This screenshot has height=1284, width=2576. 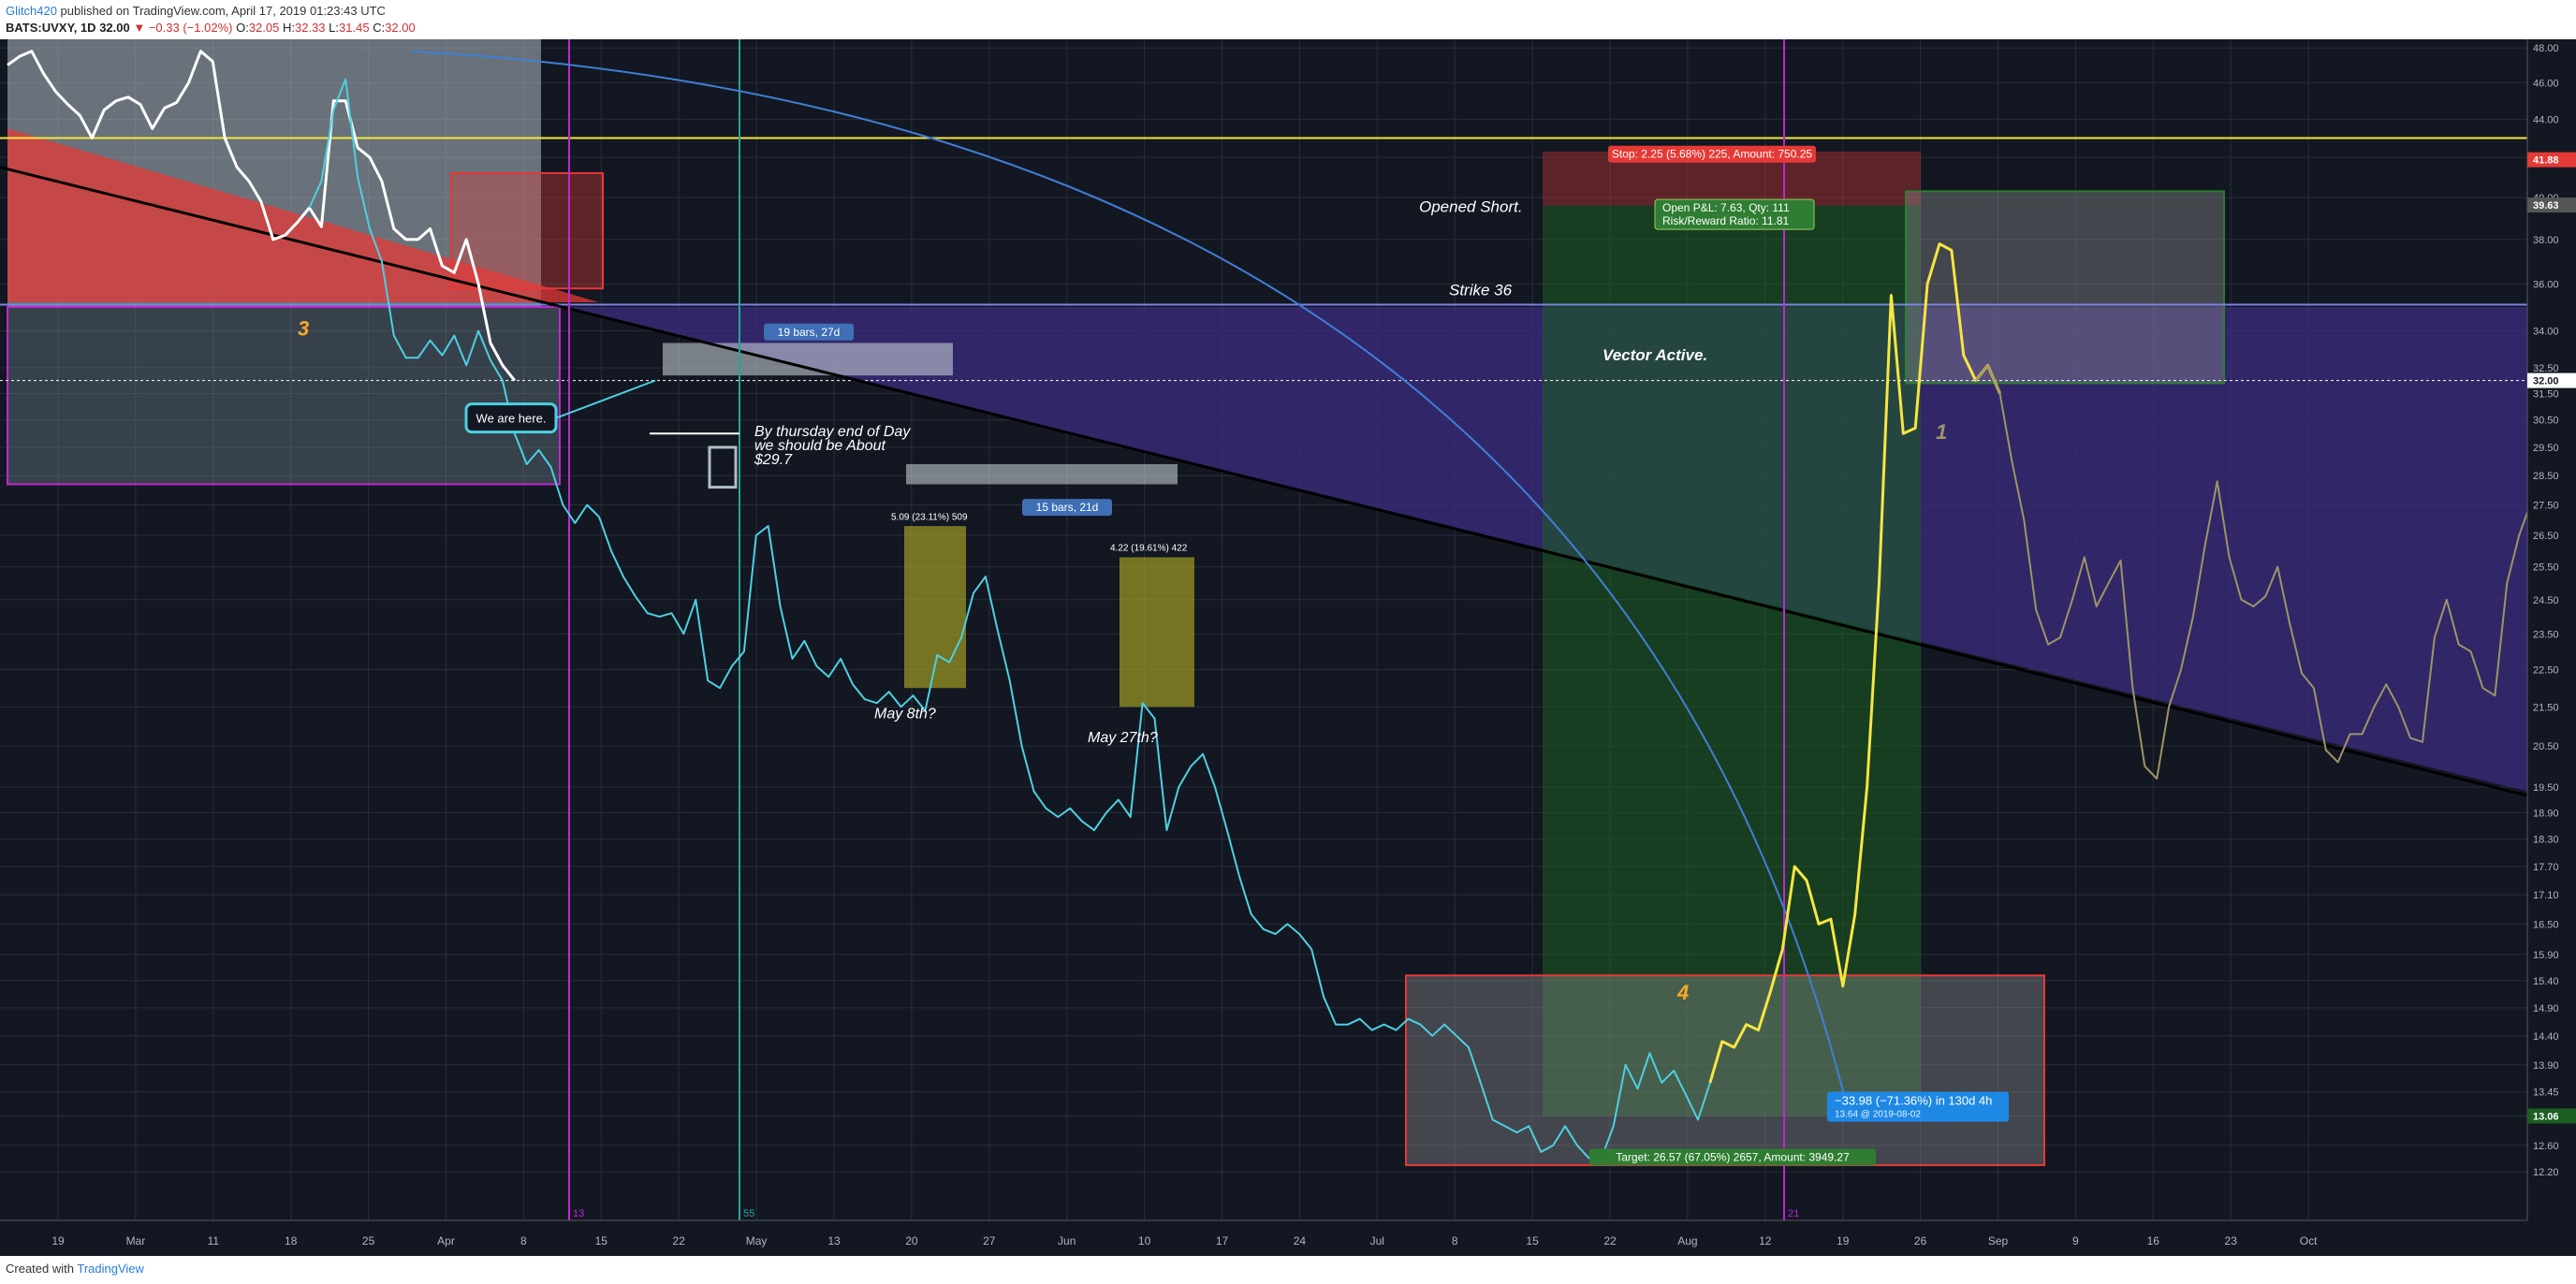 What do you see at coordinates (2546, 895) in the screenshot?
I see `y-tick-label: 17.10` at bounding box center [2546, 895].